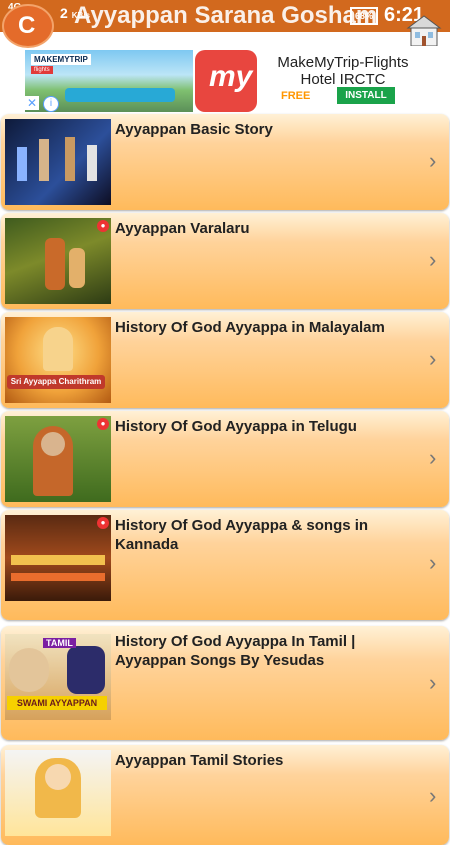 This screenshot has height=845, width=450. Describe the element at coordinates (364, 16) in the screenshot. I see `battery-indicator: 68%` at that location.